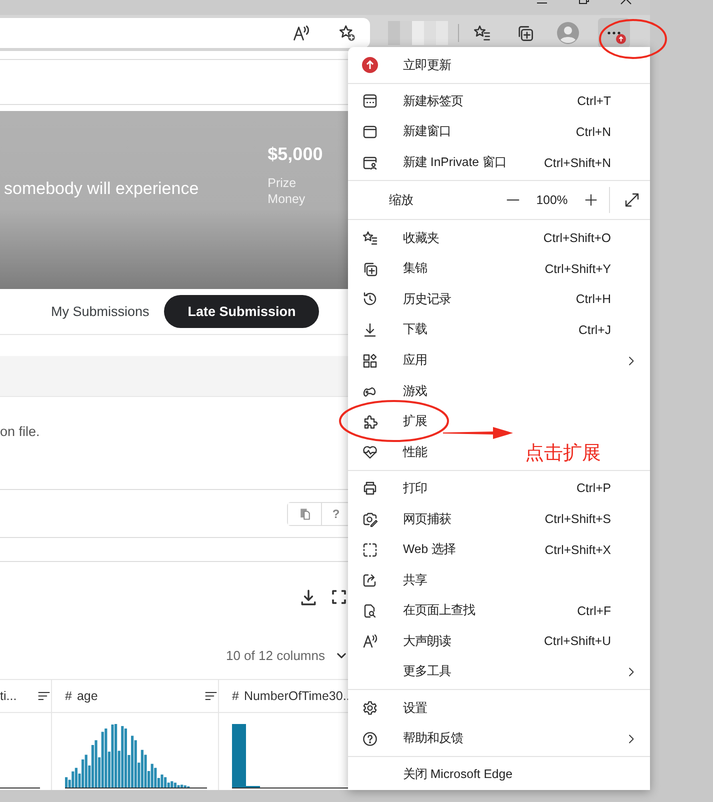 The height and width of the screenshot is (802, 713). Describe the element at coordinates (577, 163) in the screenshot. I see `shortcut-label: Ctrl+Shift+N` at that location.